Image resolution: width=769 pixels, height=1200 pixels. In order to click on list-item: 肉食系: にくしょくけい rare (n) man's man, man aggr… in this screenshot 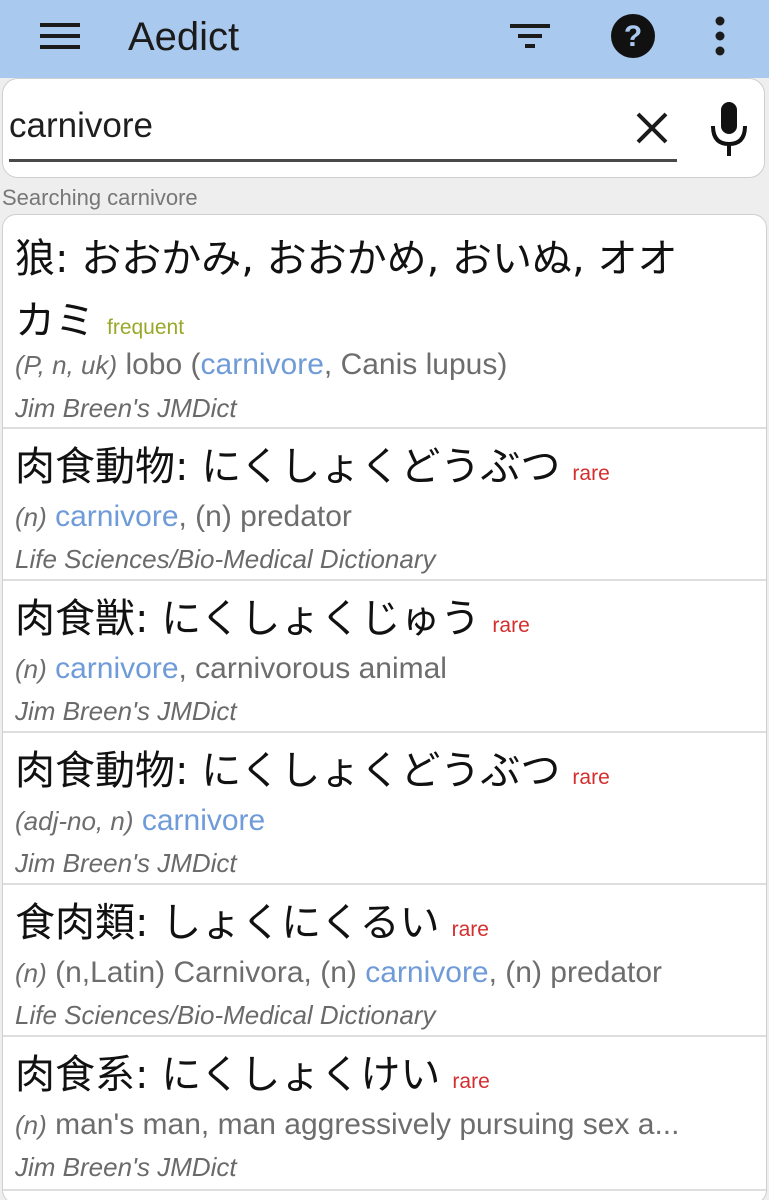, I will do `click(384, 1114)`.